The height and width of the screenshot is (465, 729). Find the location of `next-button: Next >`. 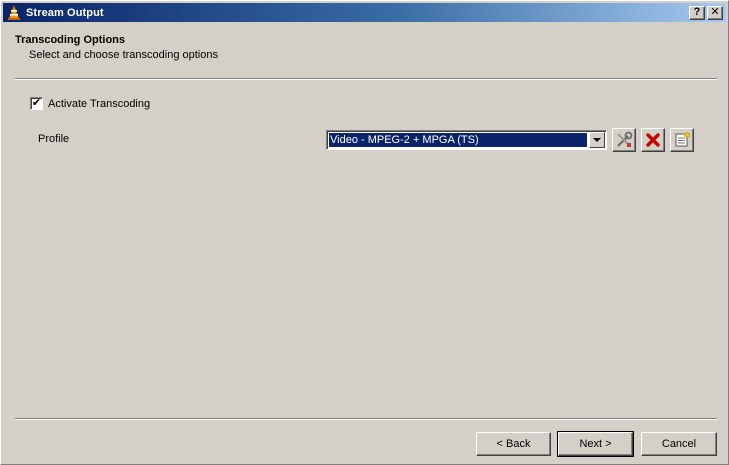

next-button: Next > is located at coordinates (595, 444).